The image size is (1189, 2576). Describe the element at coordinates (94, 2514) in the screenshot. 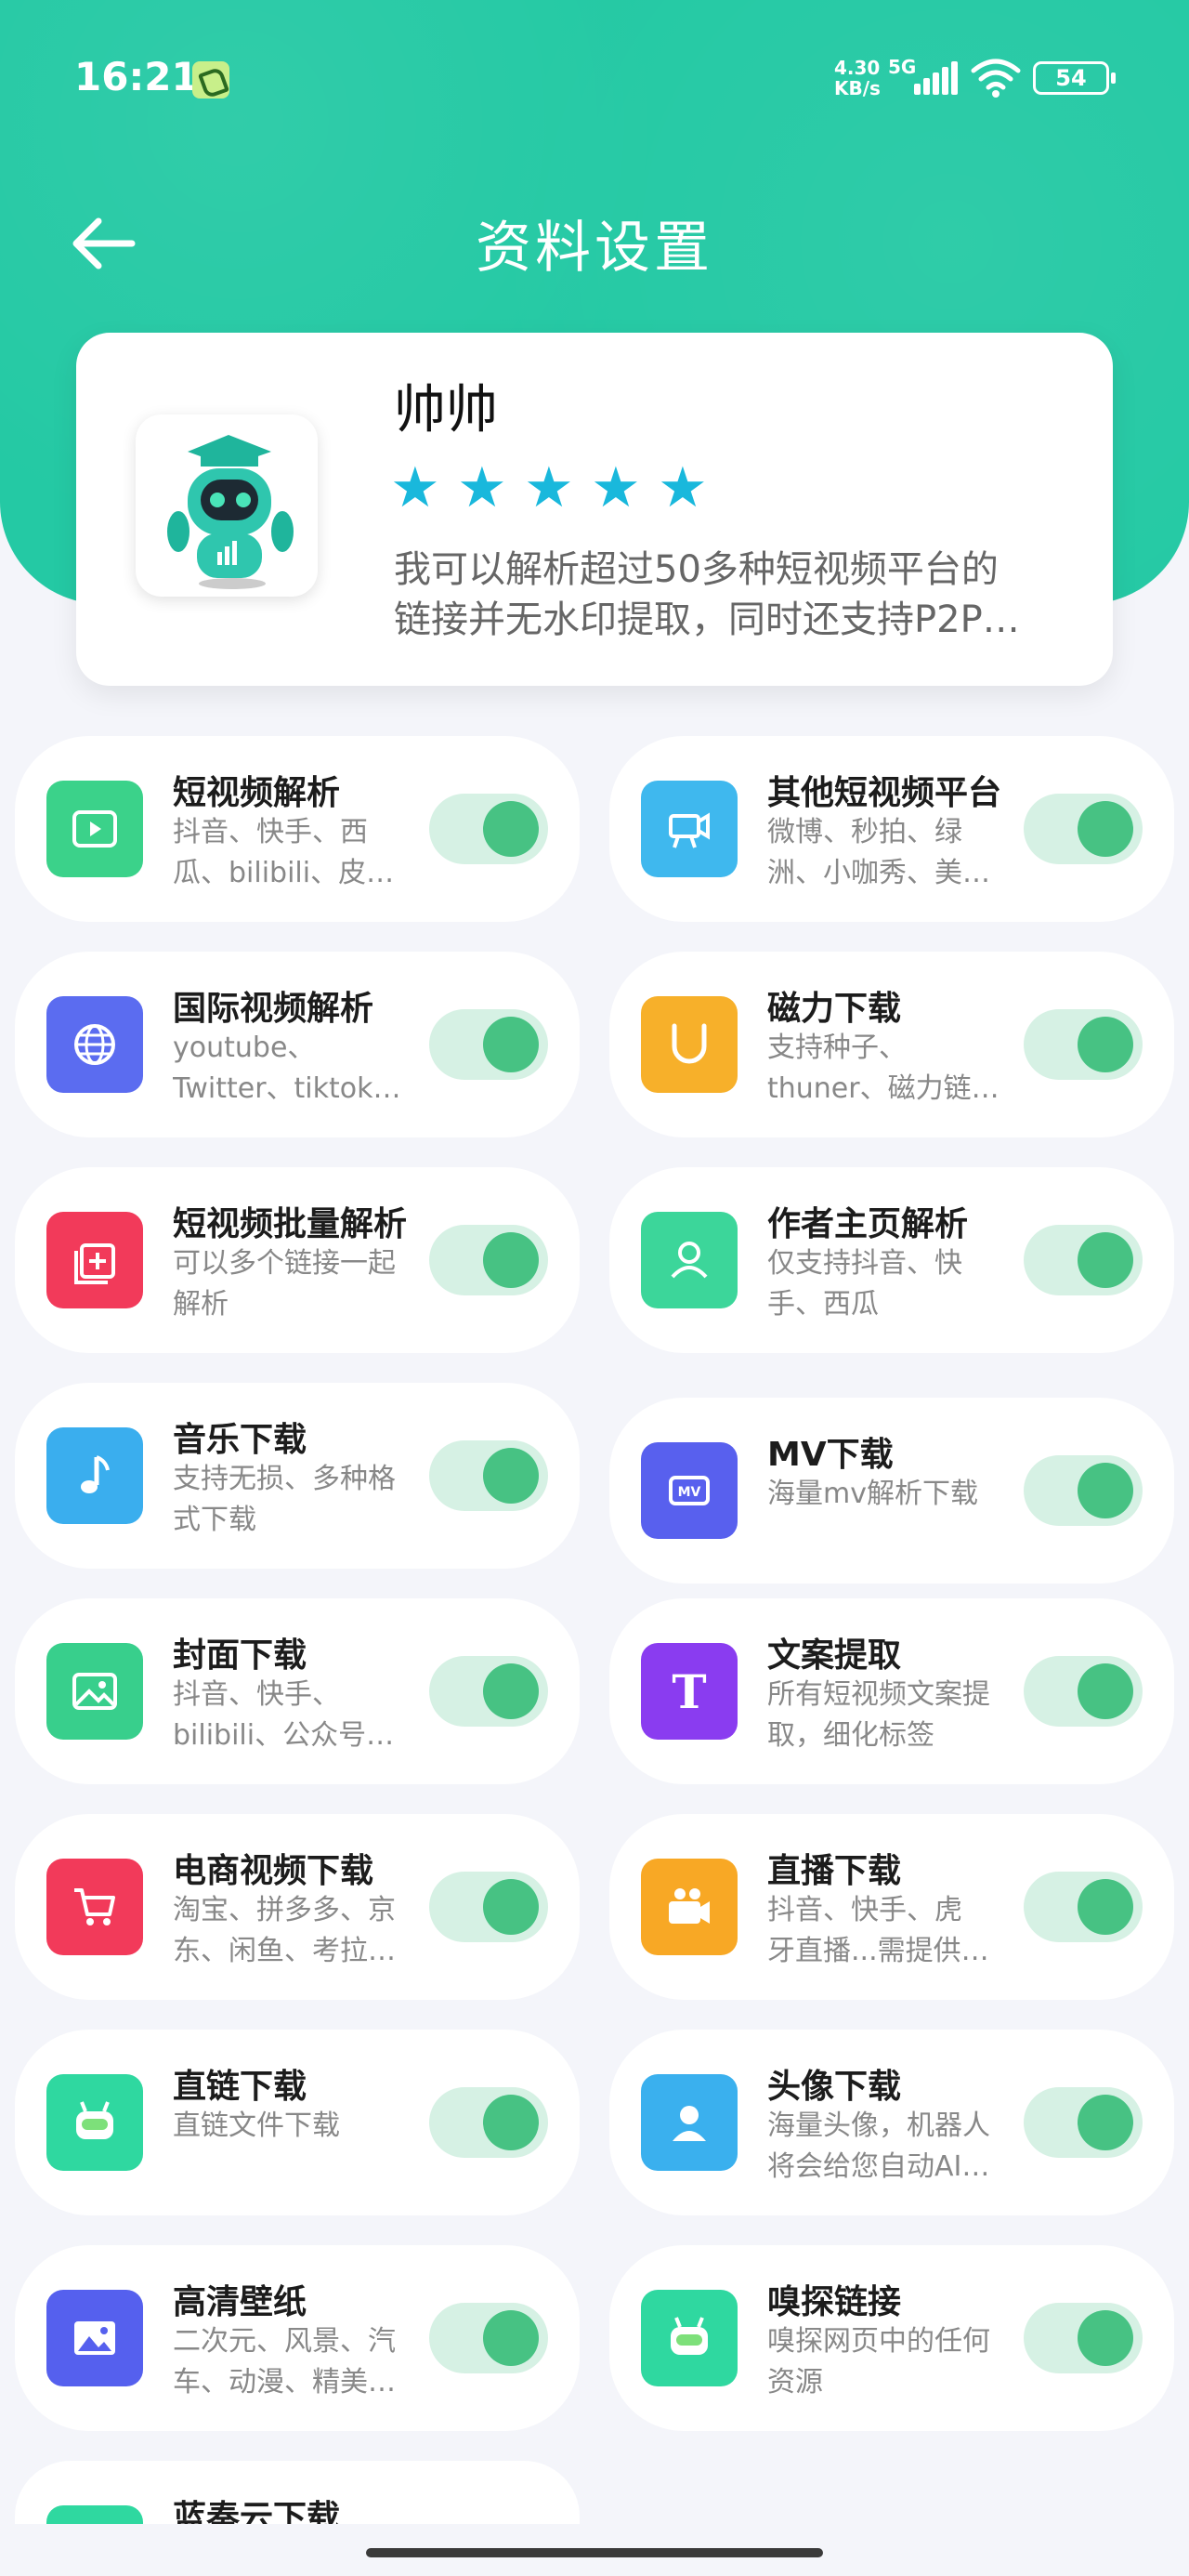

I see `cloud-icon` at that location.